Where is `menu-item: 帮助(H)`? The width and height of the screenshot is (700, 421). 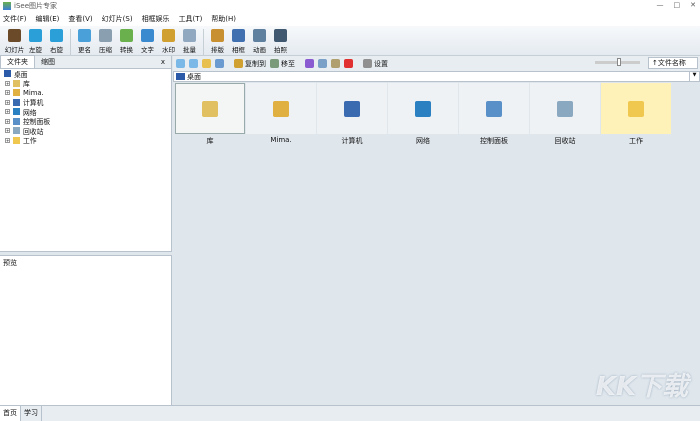
menu-item: 帮助(H) is located at coordinates (223, 19).